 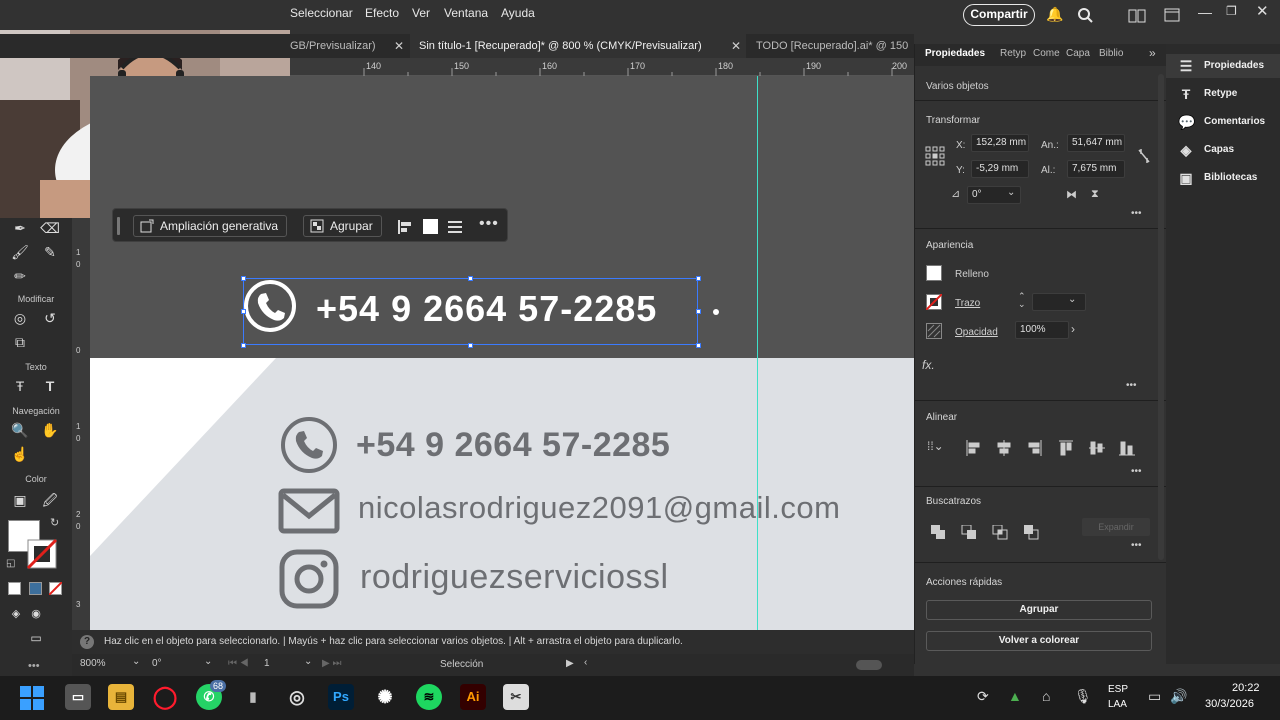 I want to click on tab-previous: GB/Previsualizar) ✕, so click(x=350, y=46).